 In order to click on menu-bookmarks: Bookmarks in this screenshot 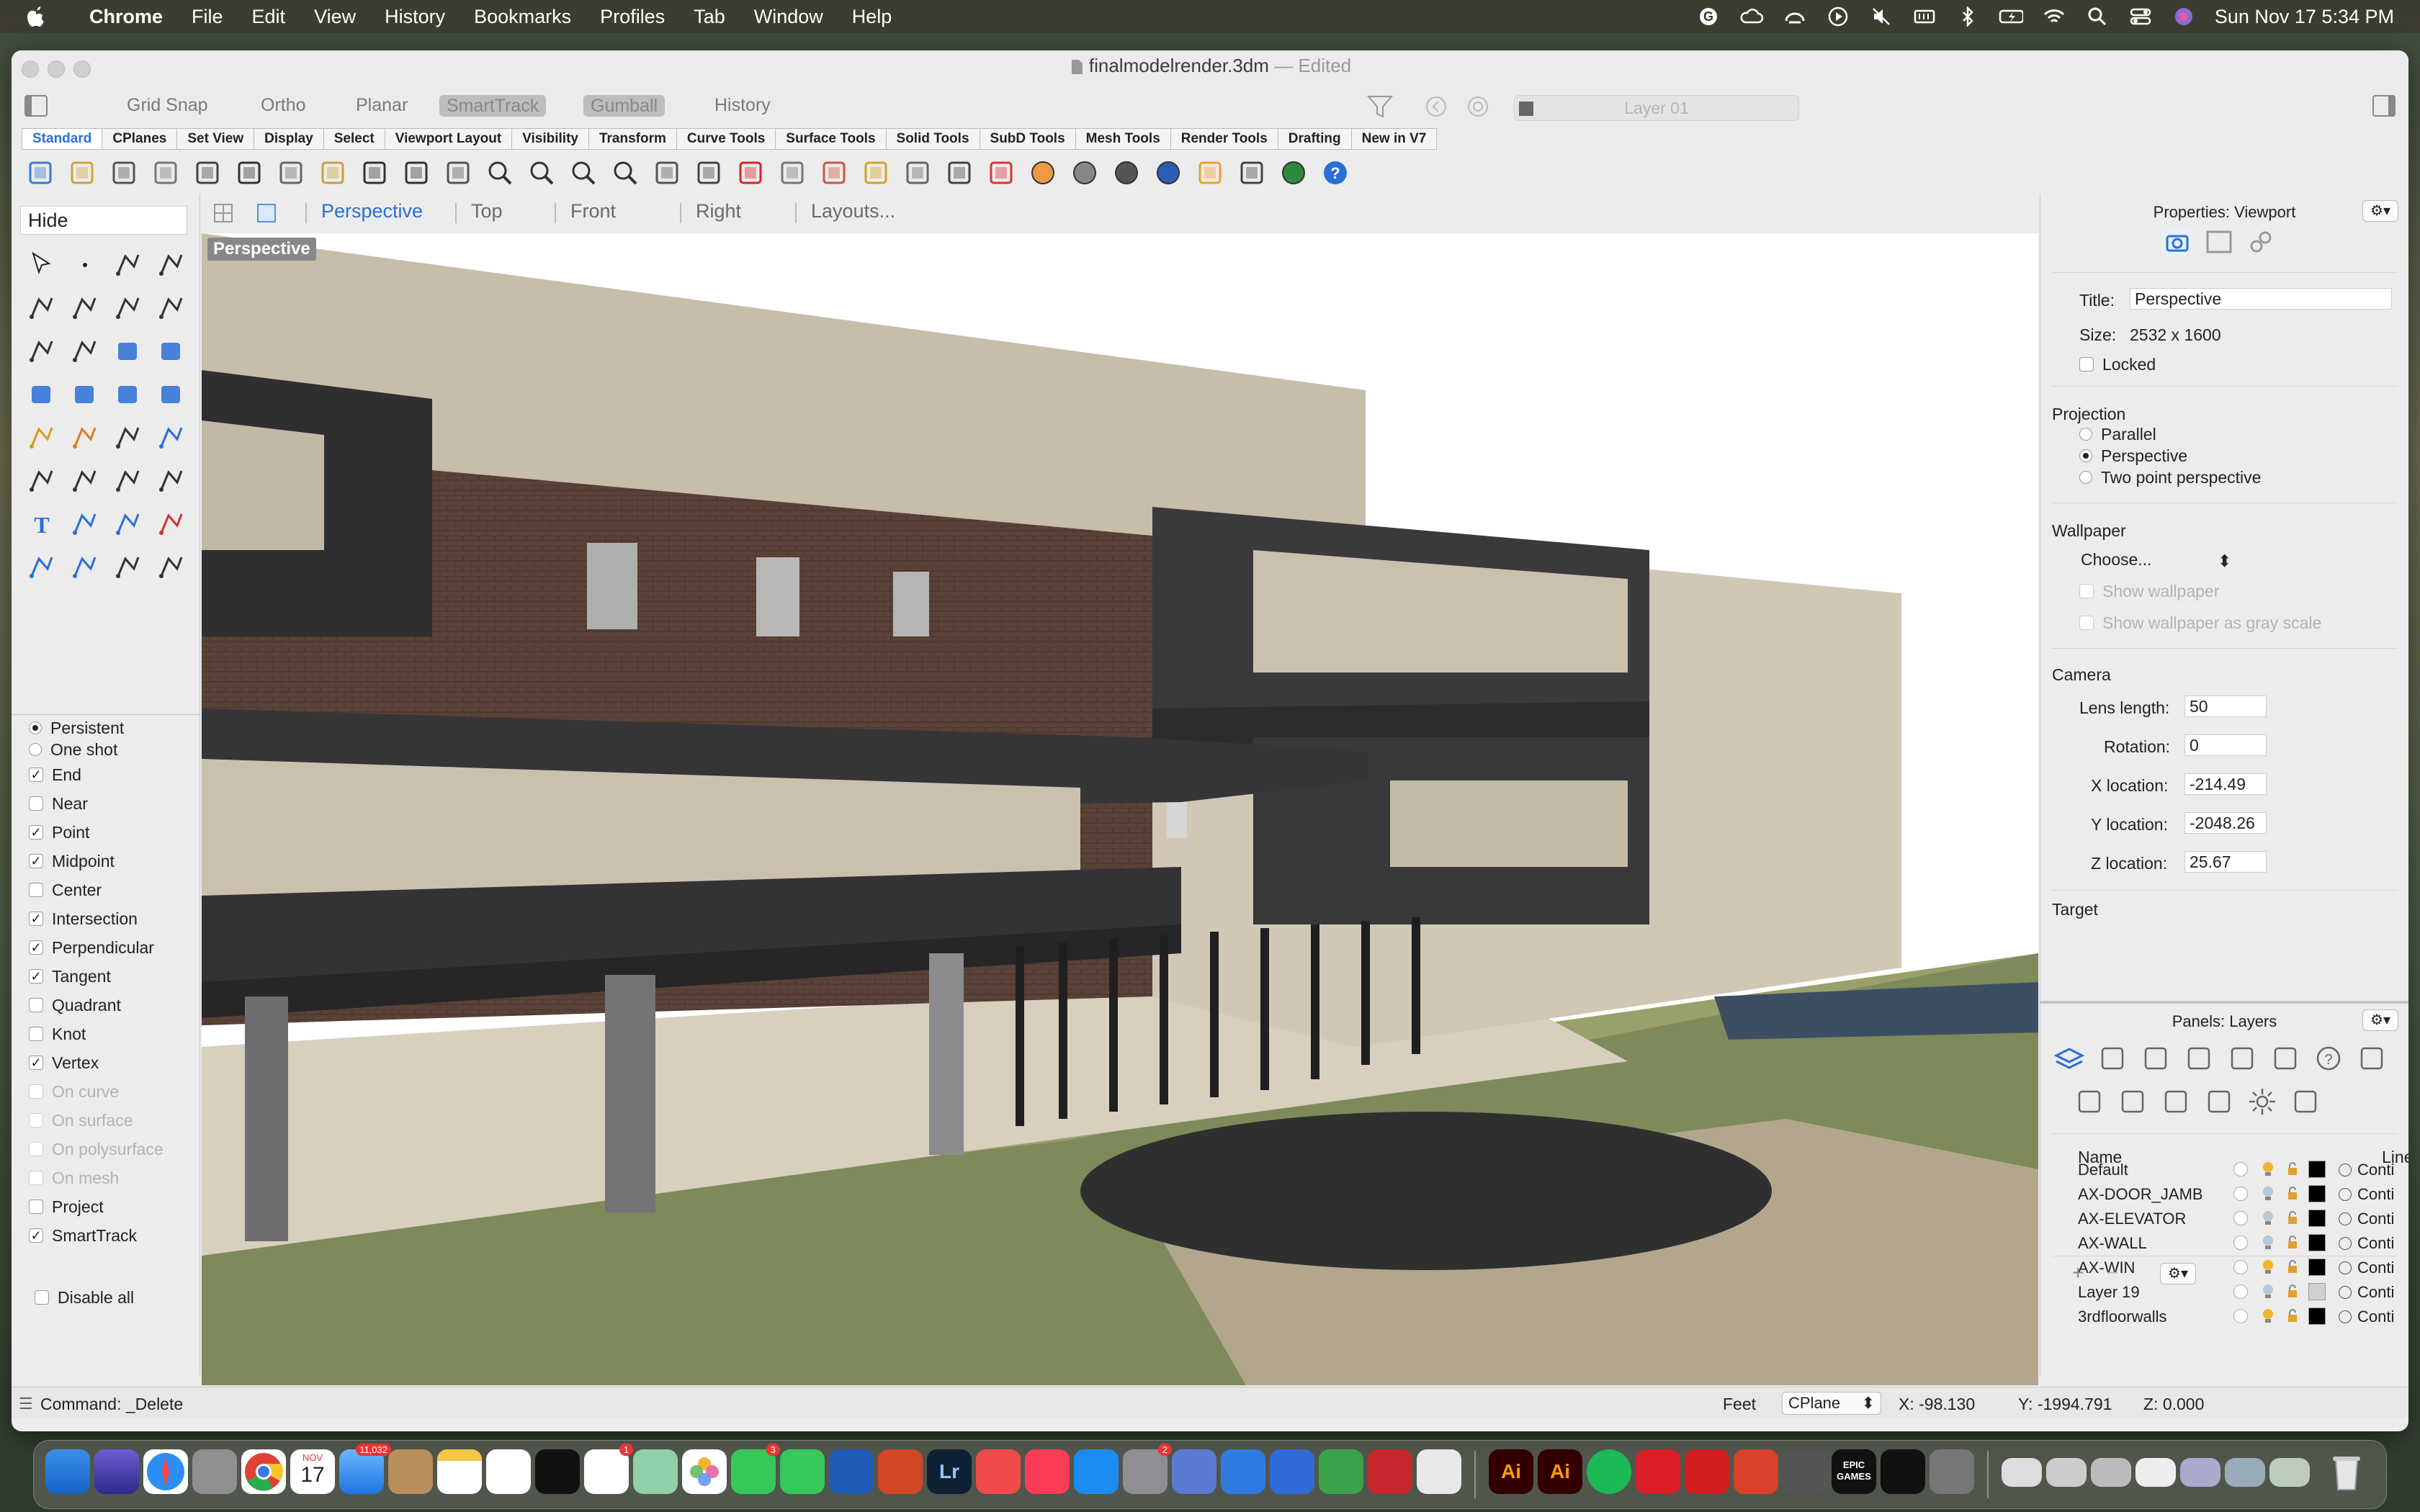, I will do `click(523, 17)`.